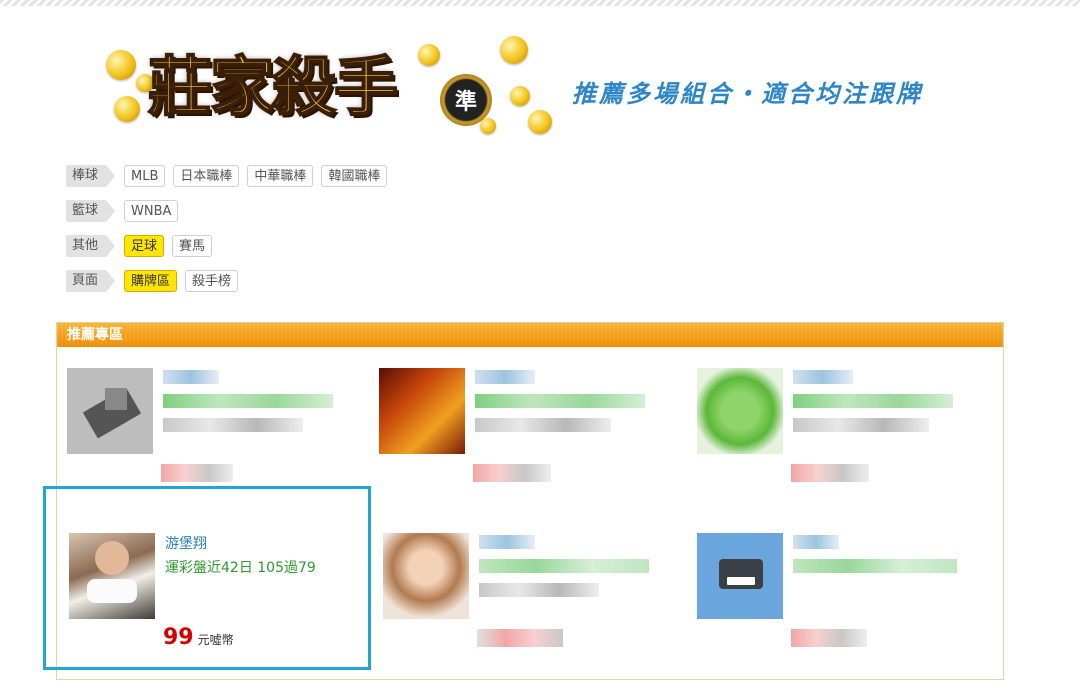 This screenshot has height=690, width=1080. Describe the element at coordinates (206, 176) in the screenshot. I see `nav-item-npb: 日本職棒` at that location.